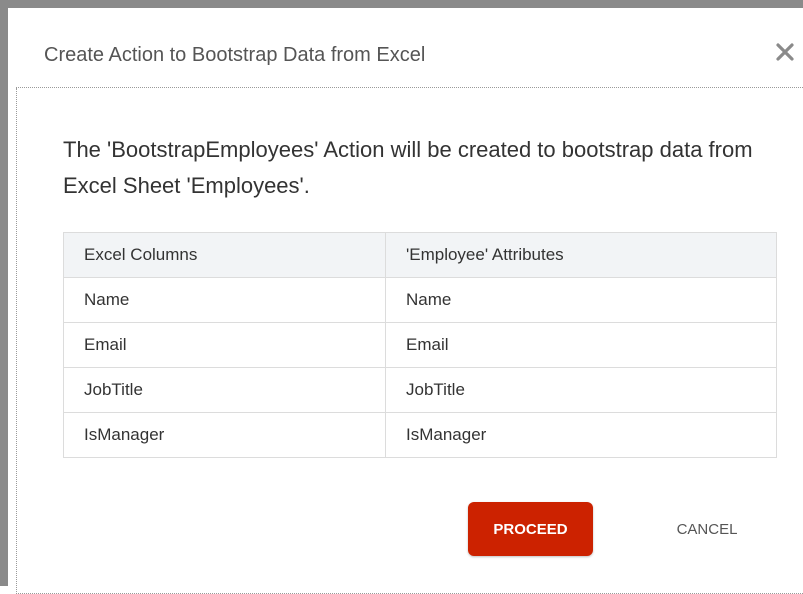 The width and height of the screenshot is (803, 594). Describe the element at coordinates (224, 345) in the screenshot. I see `excel-column-cell: Email` at that location.